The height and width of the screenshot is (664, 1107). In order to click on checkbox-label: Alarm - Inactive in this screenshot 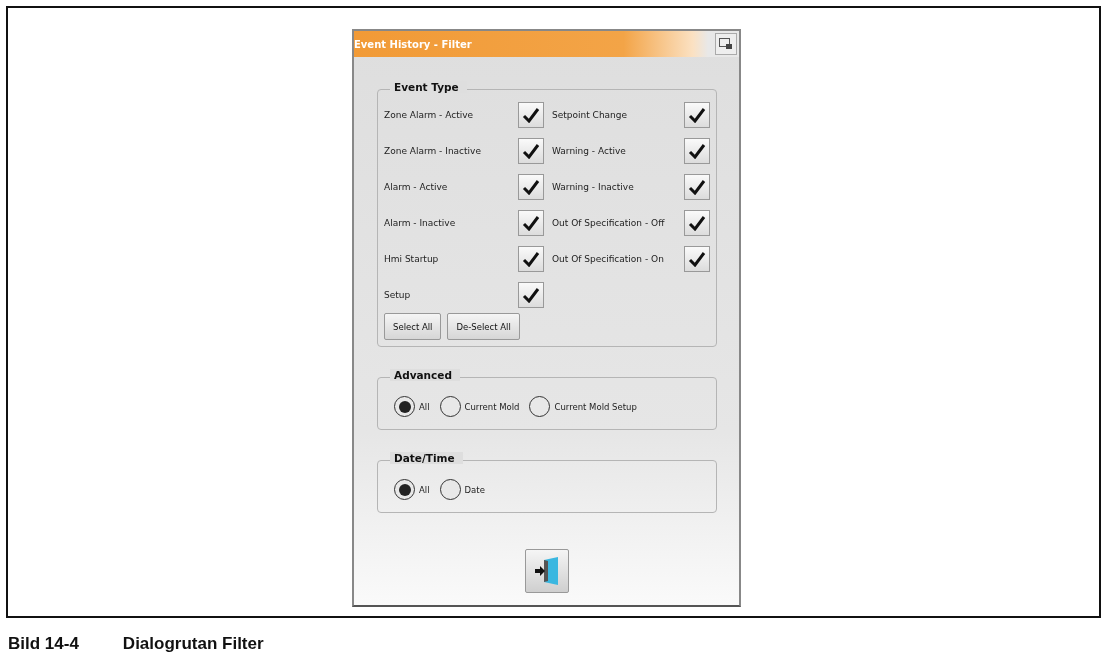, I will do `click(420, 223)`.